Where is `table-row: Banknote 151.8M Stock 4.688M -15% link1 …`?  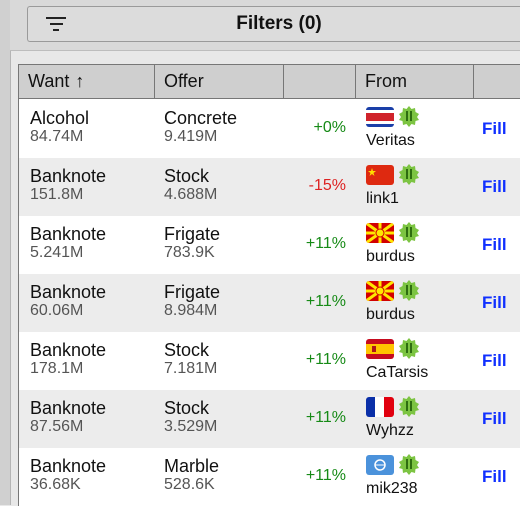
table-row: Banknote 151.8M Stock 4.688M -15% link1 … is located at coordinates (269, 187).